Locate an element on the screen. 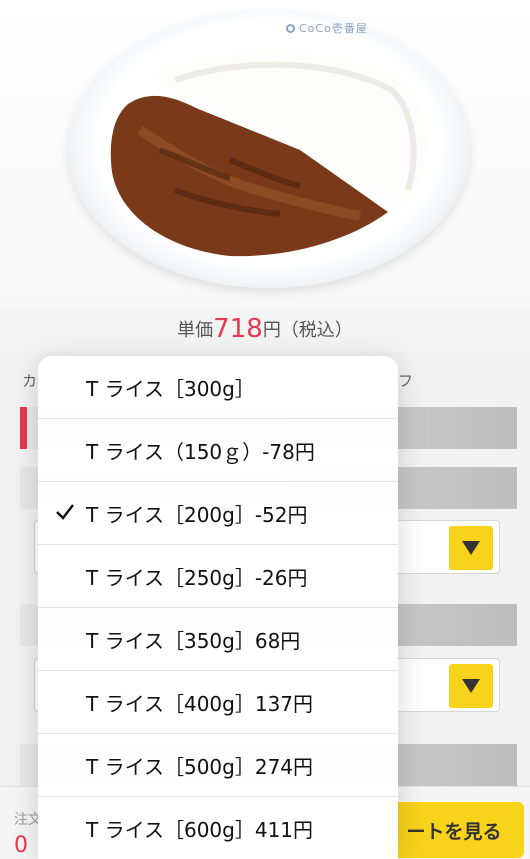 This screenshot has height=859, width=530. picker-option-label: T ライス［500g］274円 is located at coordinates (200, 766).